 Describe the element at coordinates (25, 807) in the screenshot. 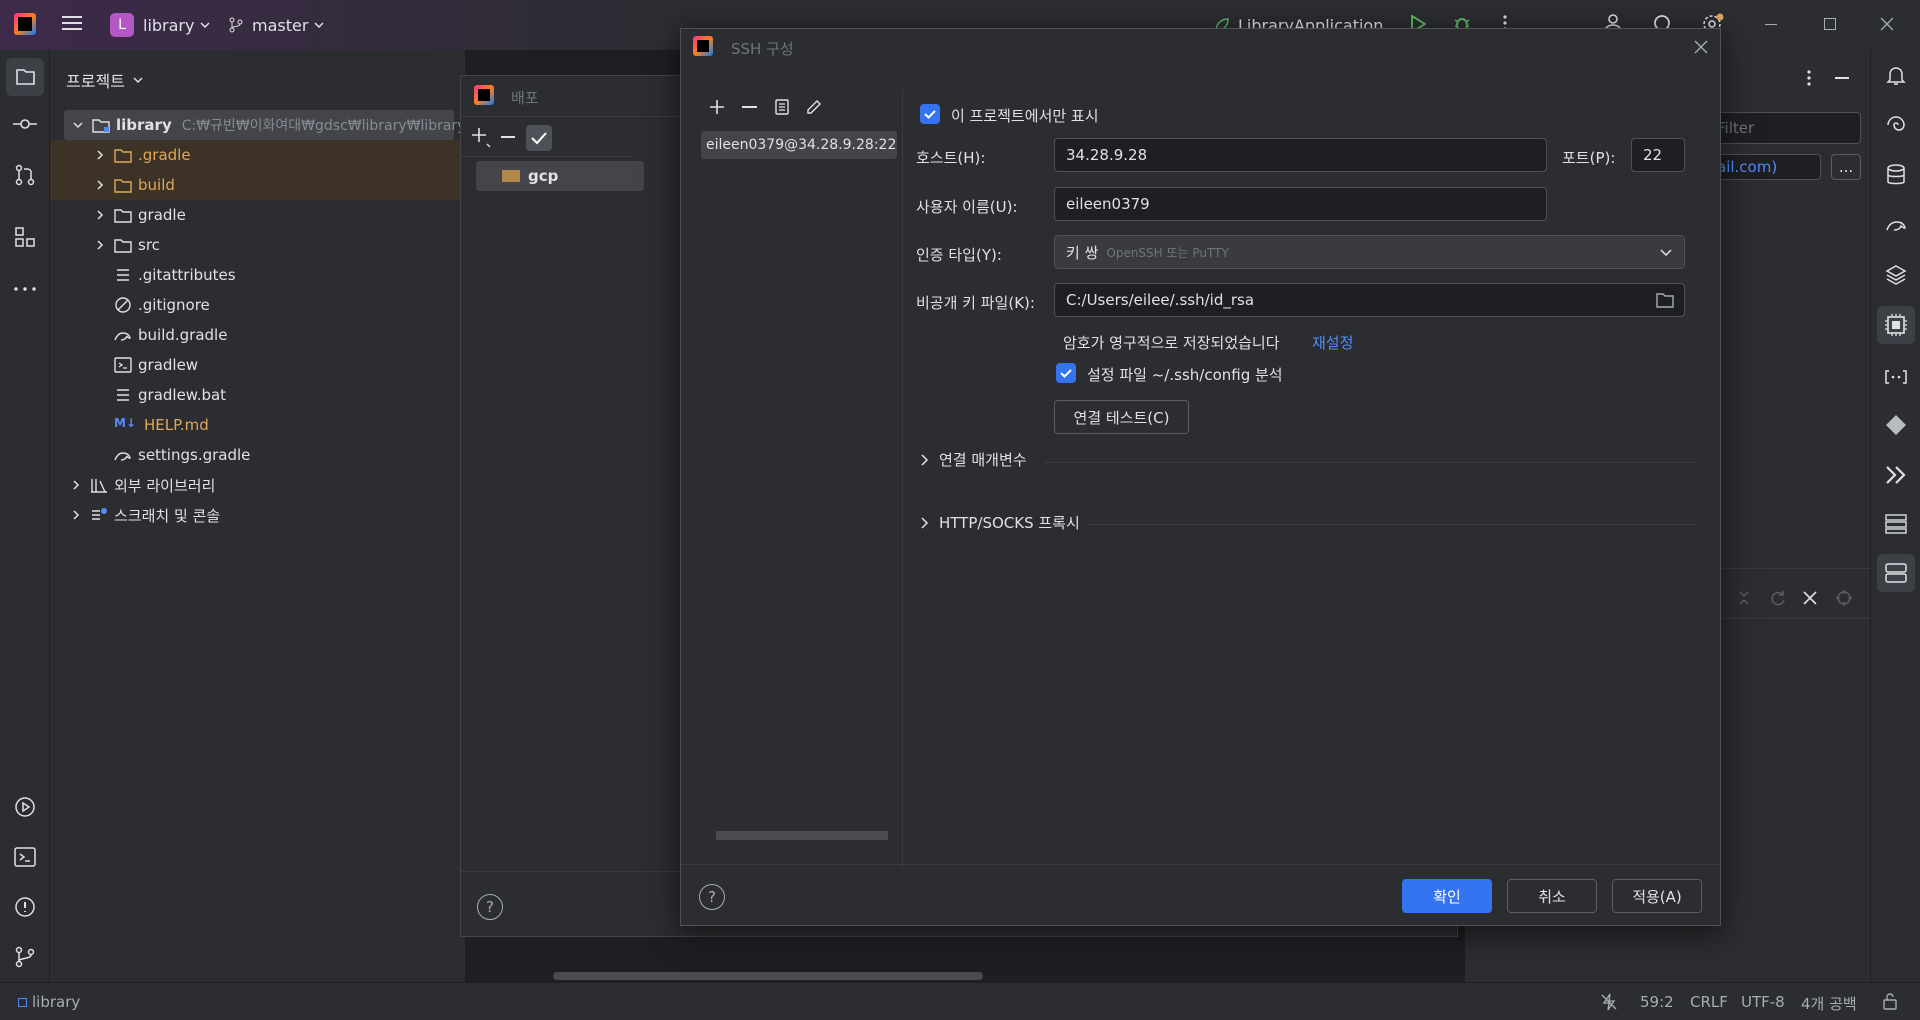

I see `services-icon` at that location.